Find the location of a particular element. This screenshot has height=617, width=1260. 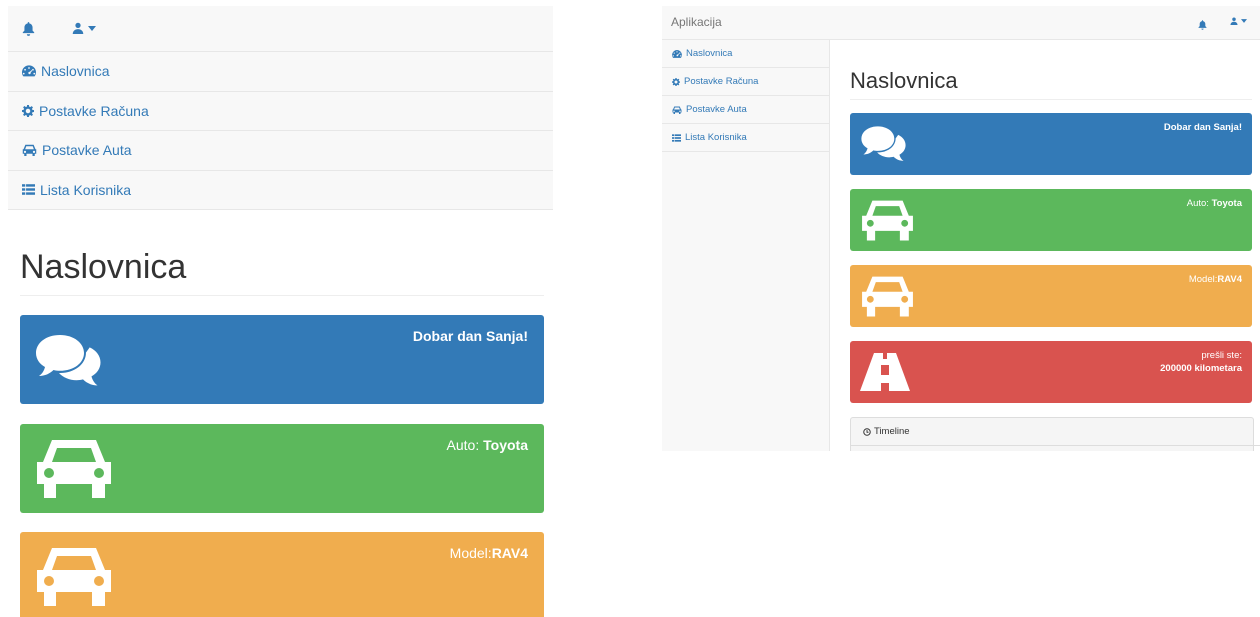

nav-item-postavke-auta: Postavke Auta is located at coordinates (280, 151).